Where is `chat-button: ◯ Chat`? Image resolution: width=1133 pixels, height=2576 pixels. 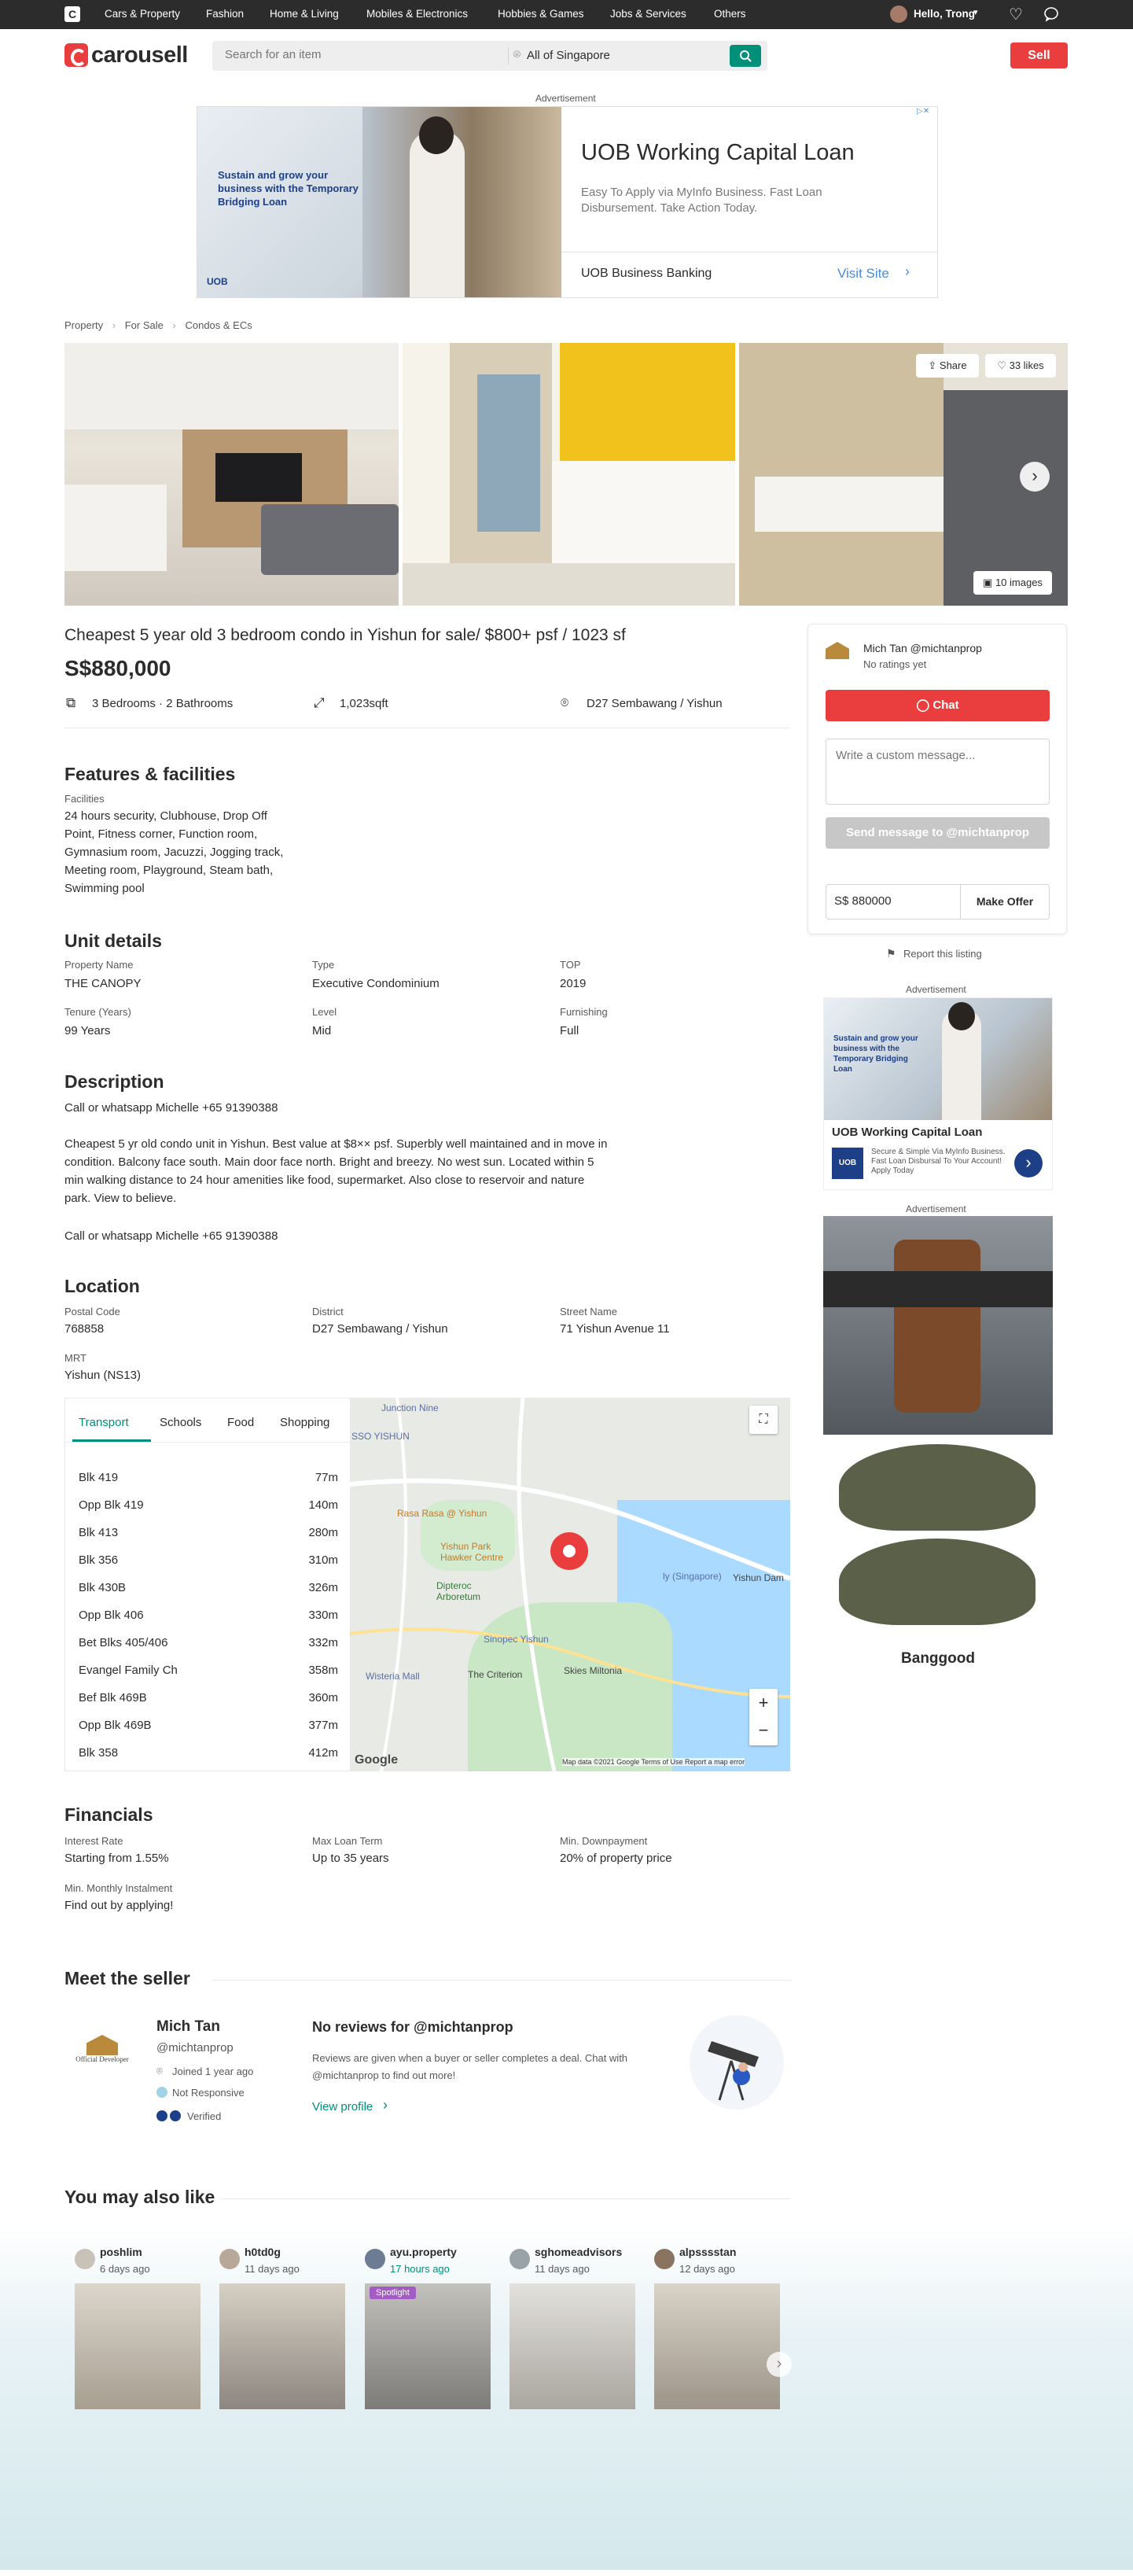
chat-button: ◯ Chat is located at coordinates (938, 705).